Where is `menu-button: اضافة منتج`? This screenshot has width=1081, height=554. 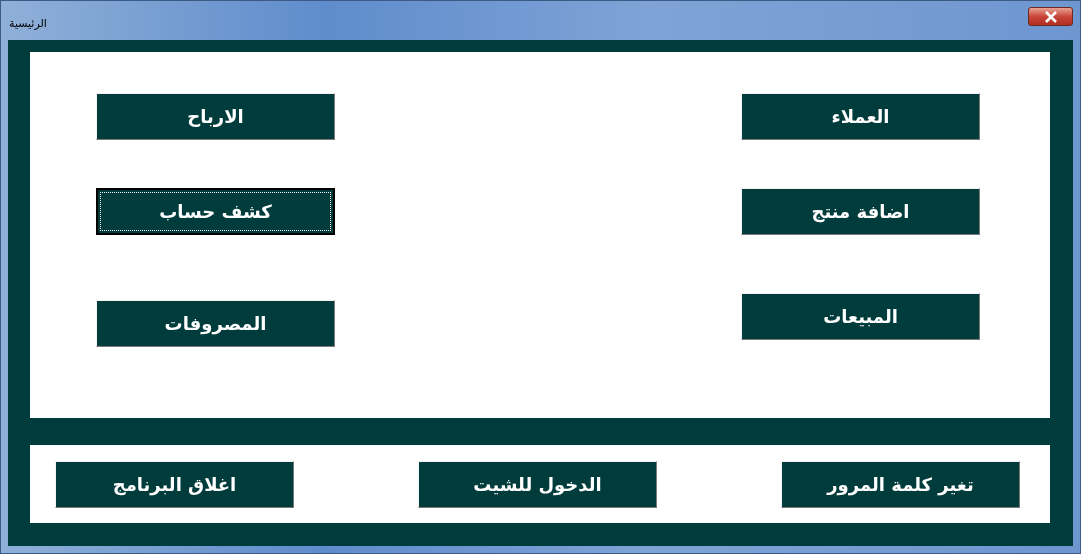 menu-button: اضافة منتج is located at coordinates (860, 211).